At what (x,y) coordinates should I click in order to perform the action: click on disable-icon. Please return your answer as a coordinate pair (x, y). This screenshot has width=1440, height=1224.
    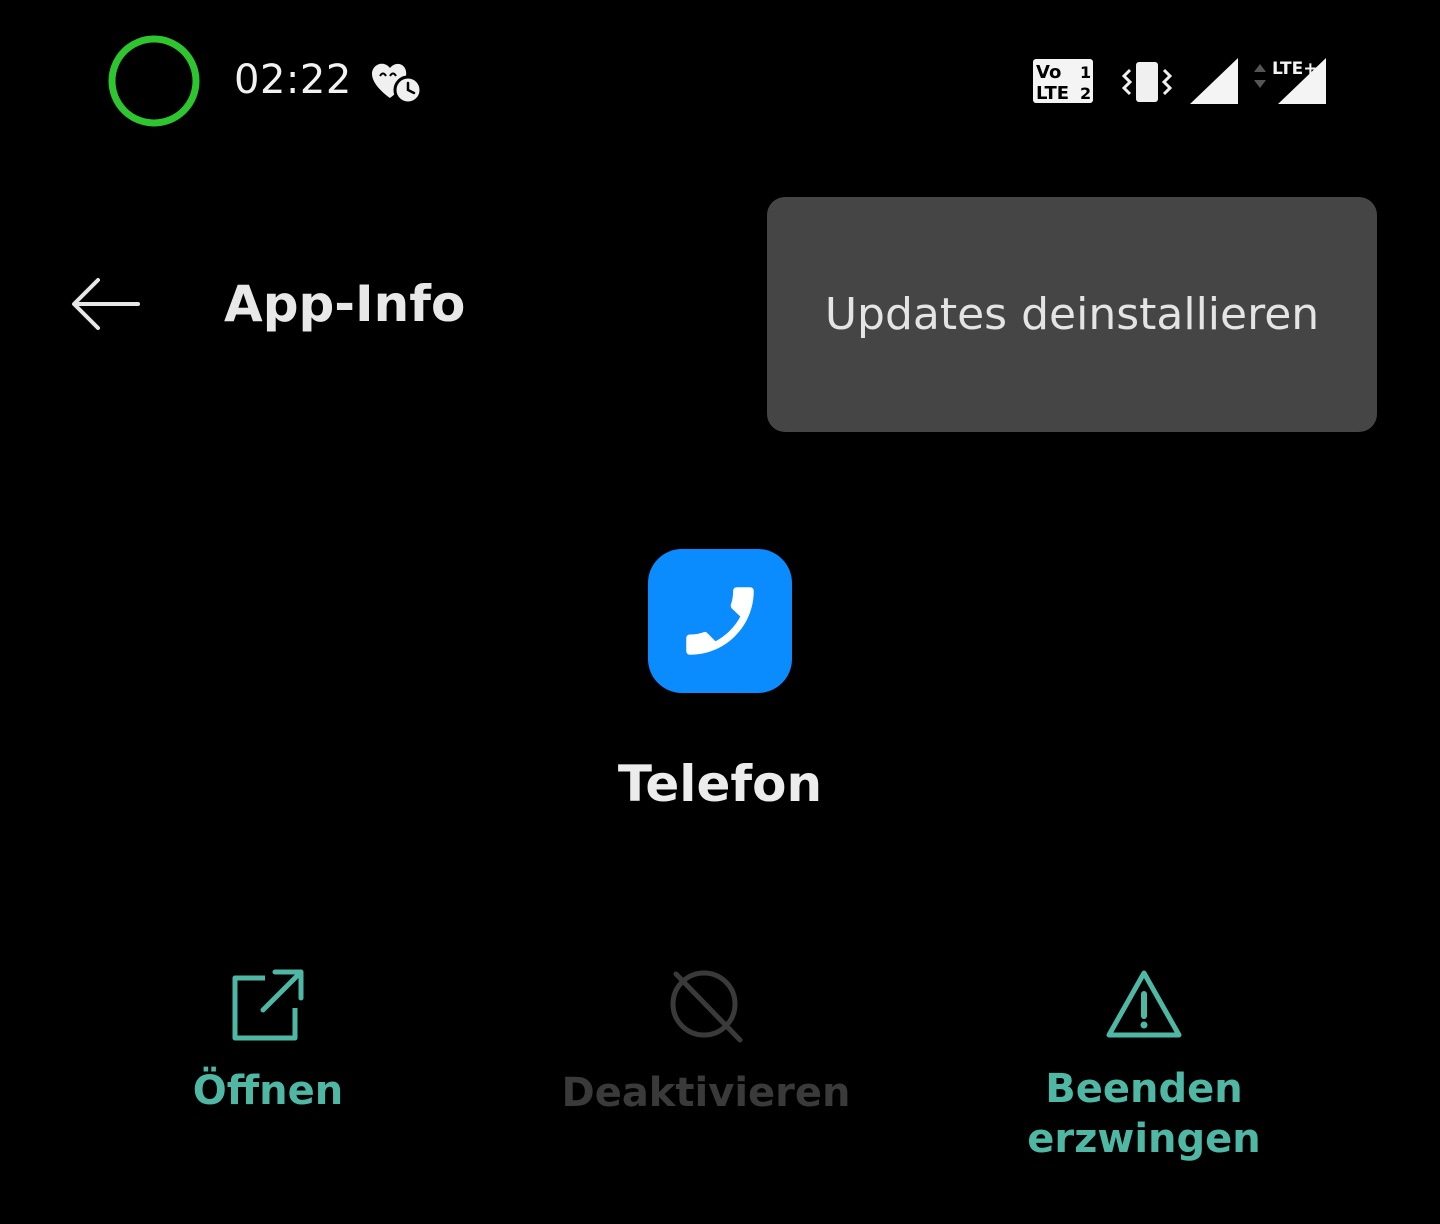
    Looking at the image, I should click on (706, 1006).